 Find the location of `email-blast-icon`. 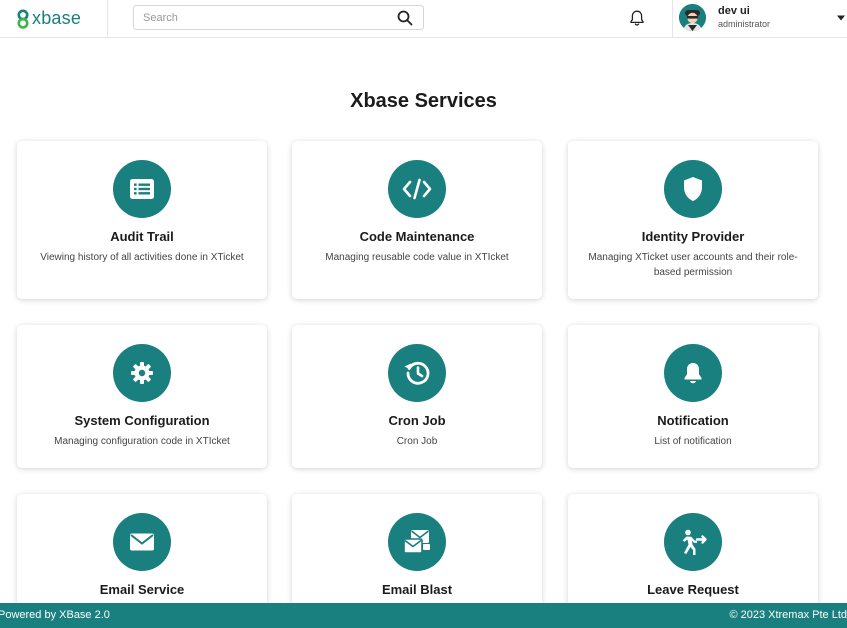

email-blast-icon is located at coordinates (417, 542).